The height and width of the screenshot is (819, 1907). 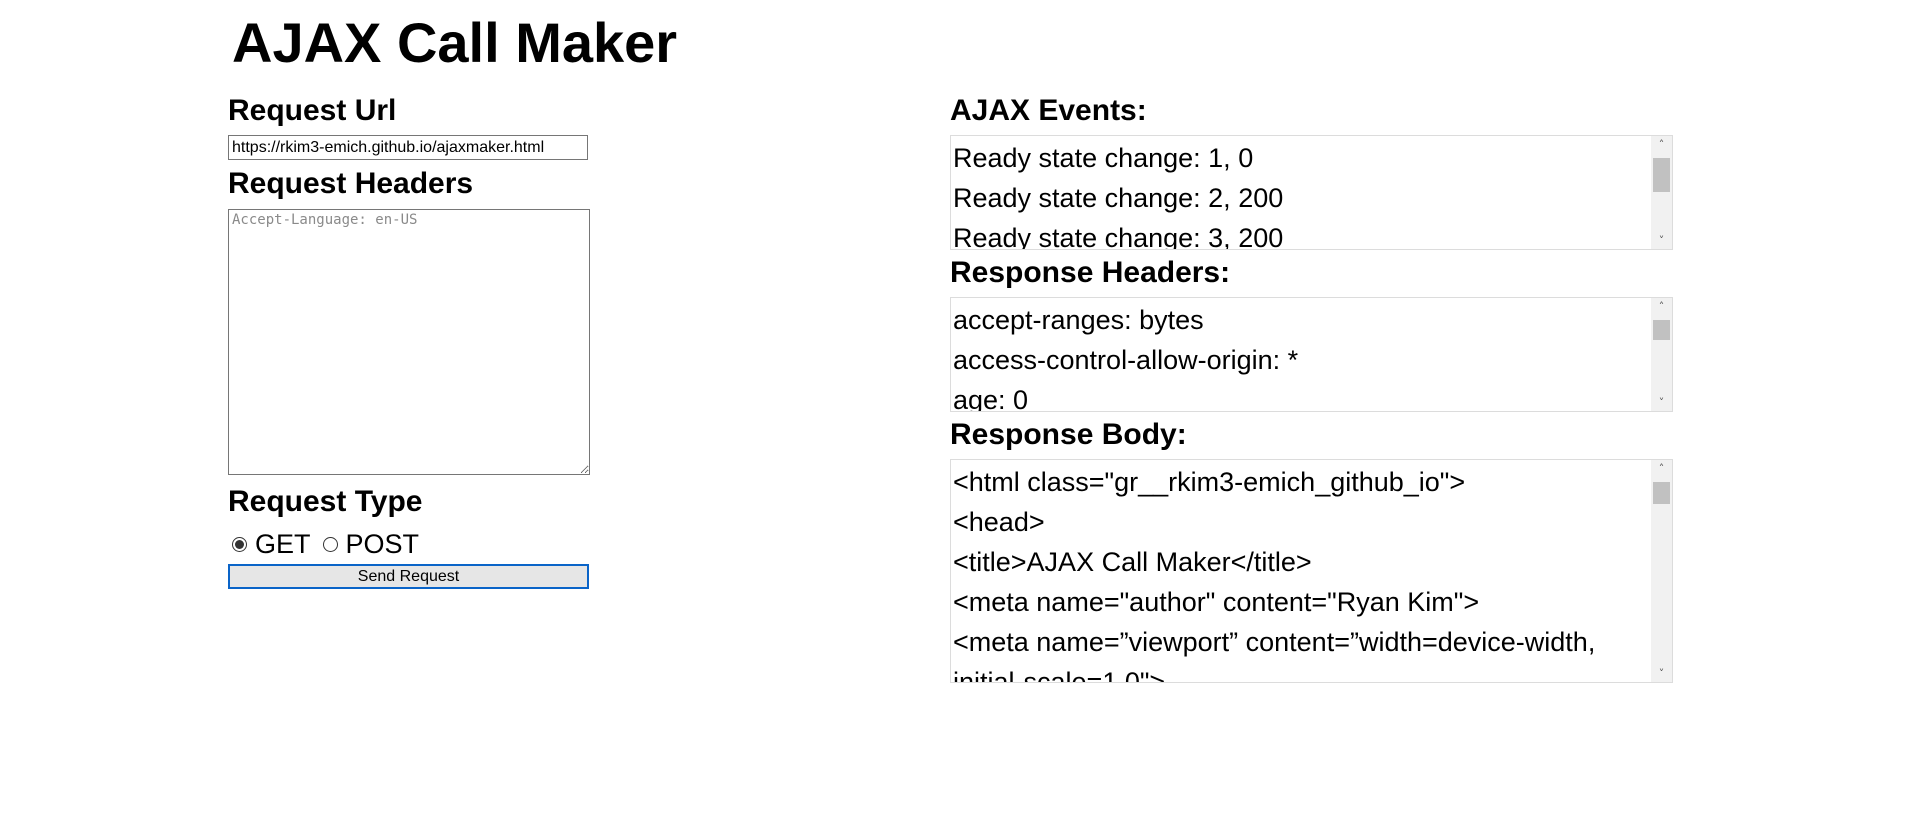 What do you see at coordinates (1661, 571) in the screenshot?
I see `response-body-scrollbar: ˄ ˅` at bounding box center [1661, 571].